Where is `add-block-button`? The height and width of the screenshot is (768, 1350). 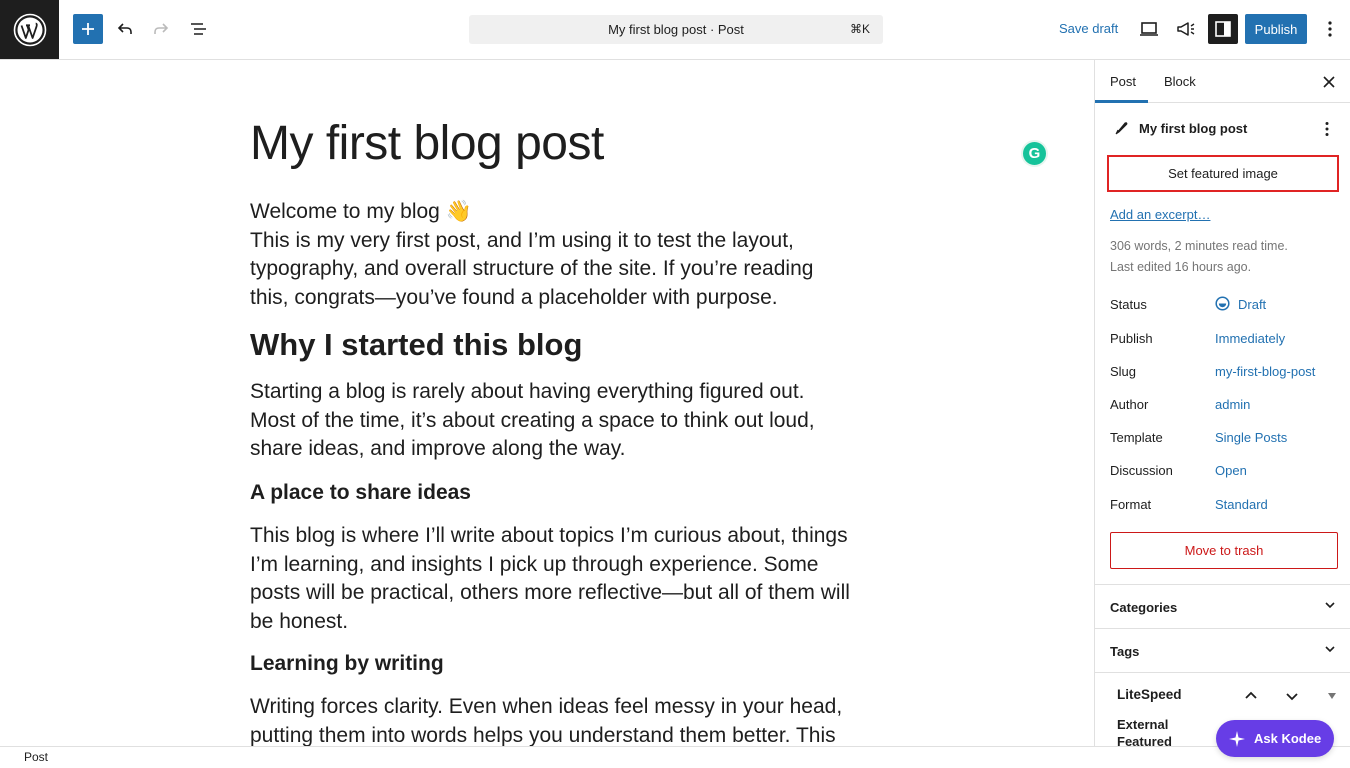 add-block-button is located at coordinates (88, 29).